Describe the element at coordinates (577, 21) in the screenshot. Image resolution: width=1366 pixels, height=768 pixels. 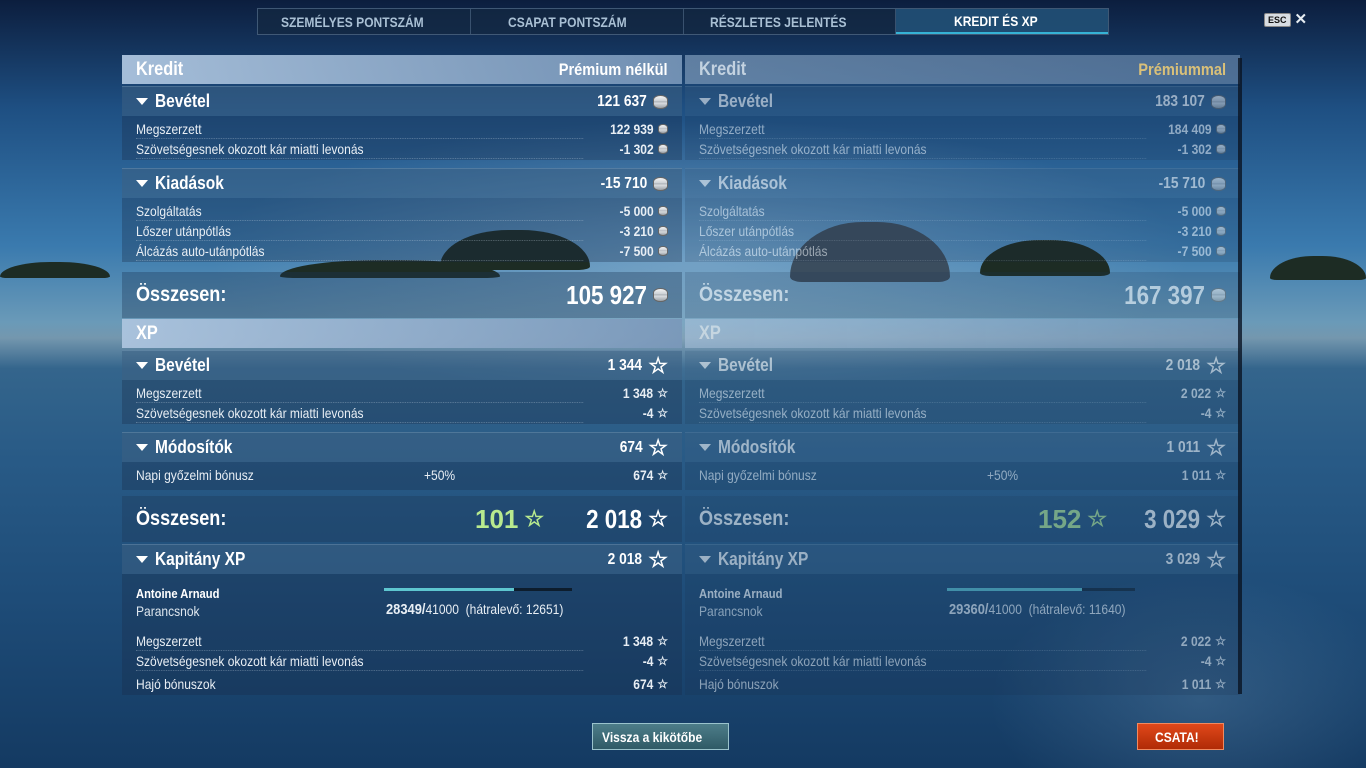
I see `tab-team-score: CSAPAT PONTSZÁM` at that location.